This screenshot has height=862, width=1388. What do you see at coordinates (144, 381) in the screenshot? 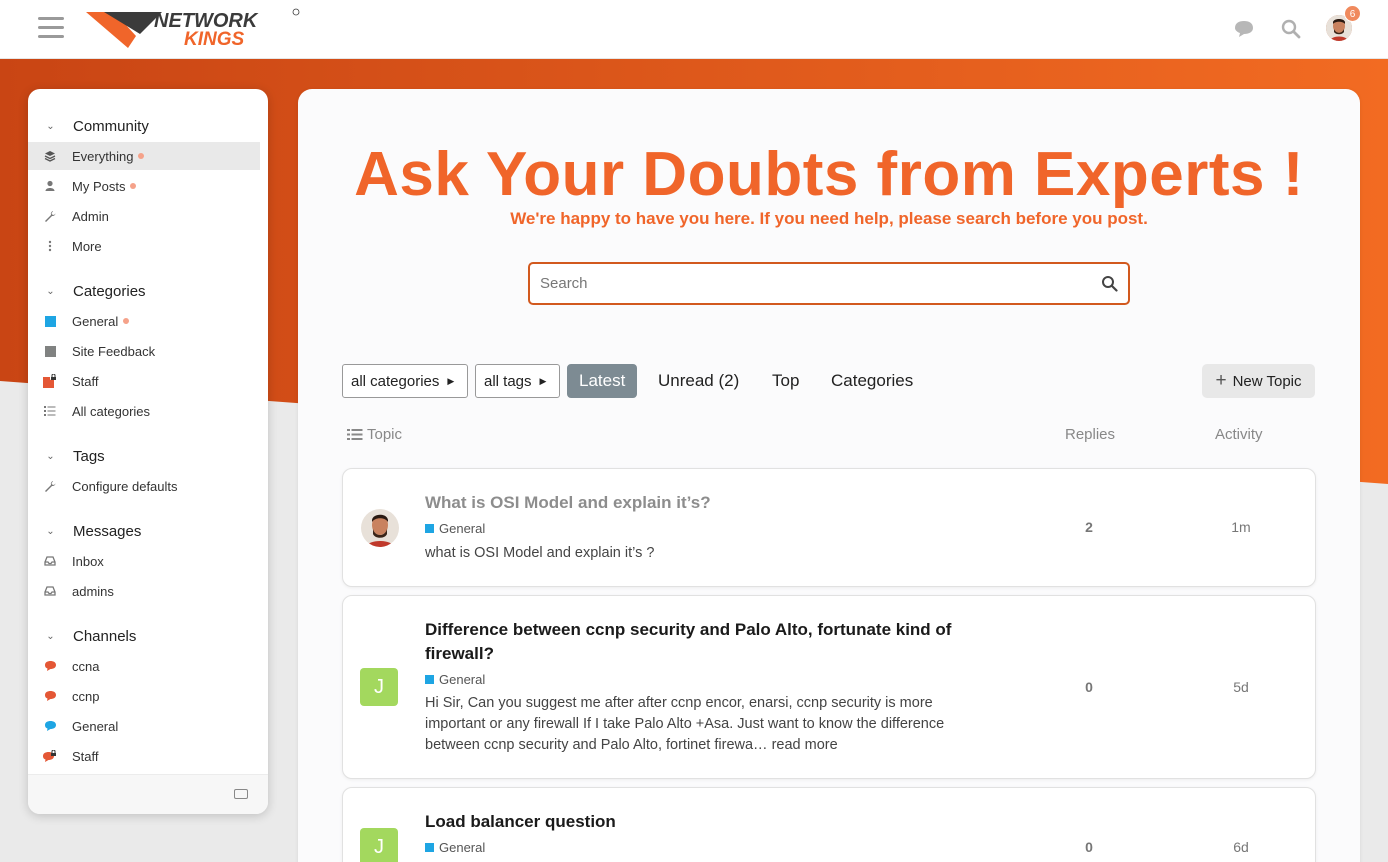
I see `sidebar-item-staff: Staff` at bounding box center [144, 381].